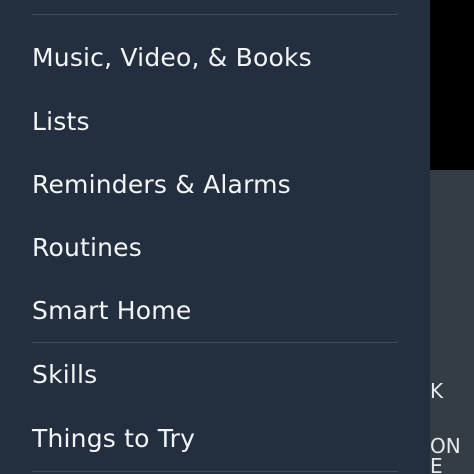 This screenshot has height=474, width=474. What do you see at coordinates (222, 247) in the screenshot?
I see `menu-item-routines: Routines` at bounding box center [222, 247].